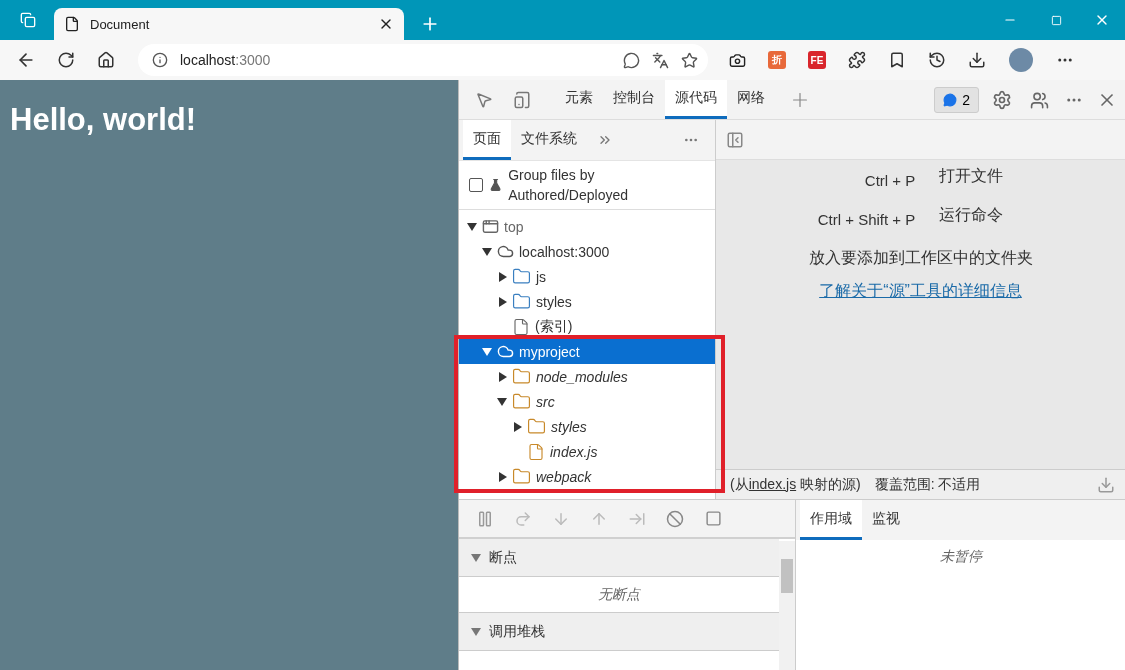  I want to click on tab-title: Document, so click(120, 24).